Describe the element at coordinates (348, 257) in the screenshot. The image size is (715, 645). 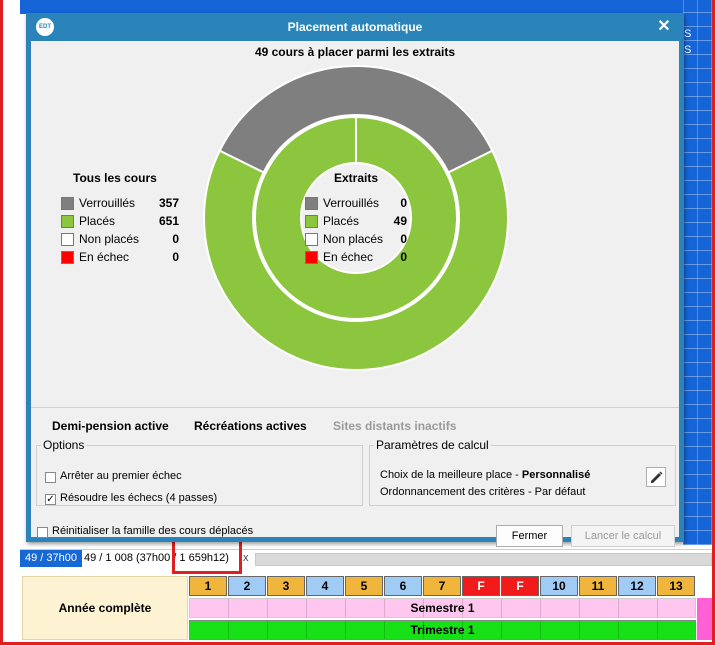
I see `ext-label: En échec` at that location.